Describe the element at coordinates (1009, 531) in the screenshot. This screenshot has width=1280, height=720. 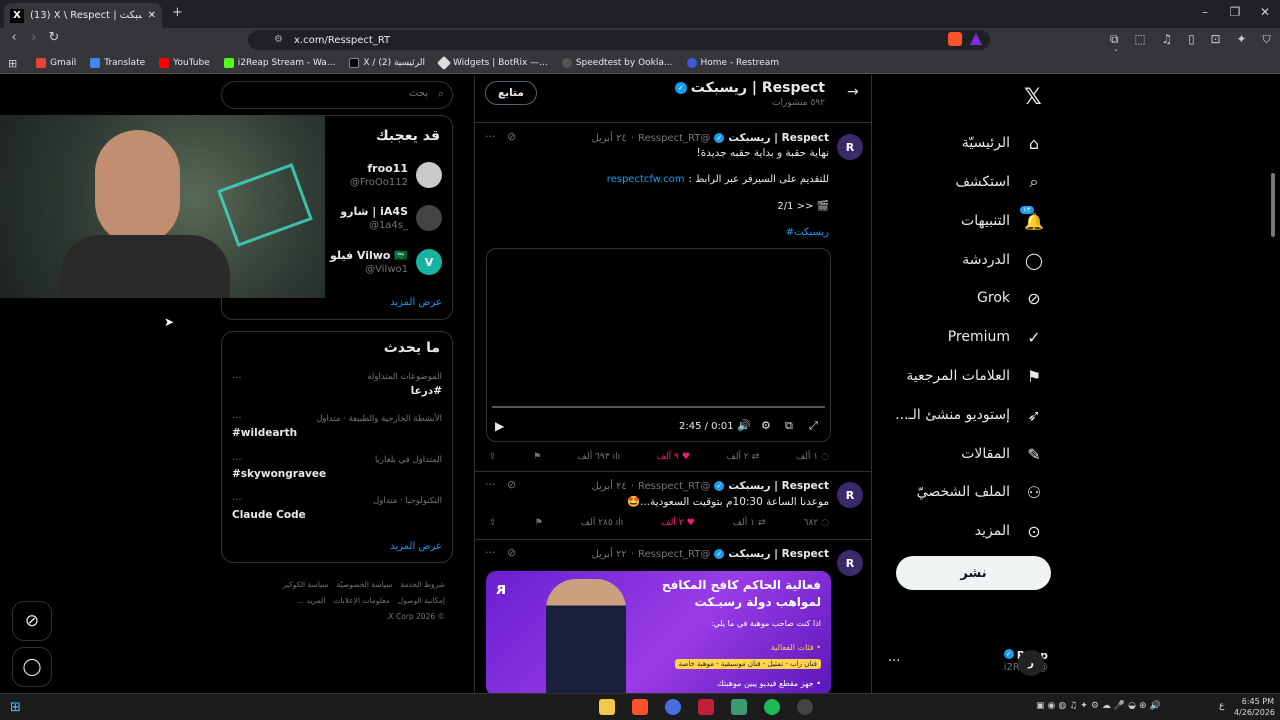
I see `nav-item-more: ⊙ المزيد` at that location.